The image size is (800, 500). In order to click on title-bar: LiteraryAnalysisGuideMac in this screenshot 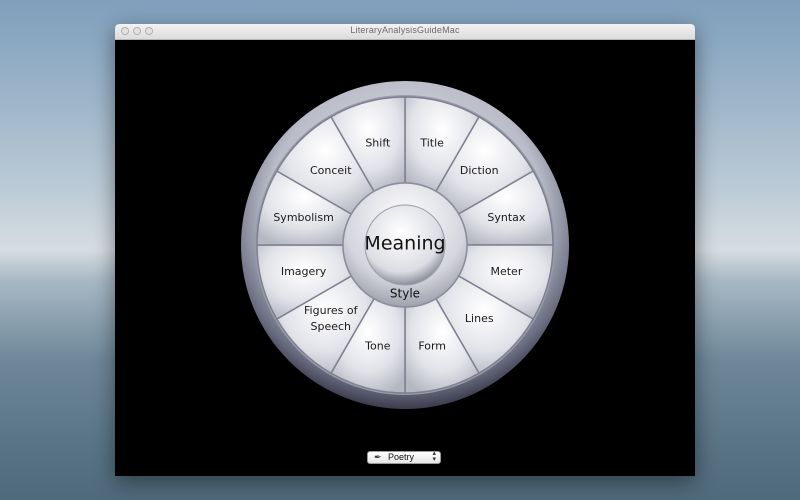, I will do `click(405, 32)`.